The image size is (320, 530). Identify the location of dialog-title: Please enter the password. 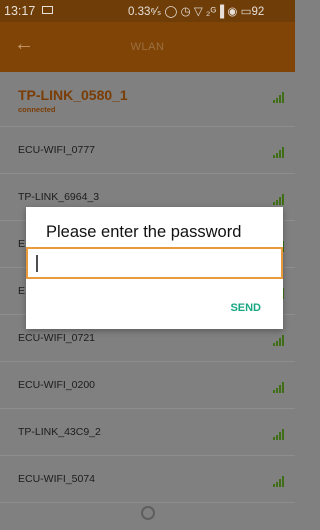
(144, 232).